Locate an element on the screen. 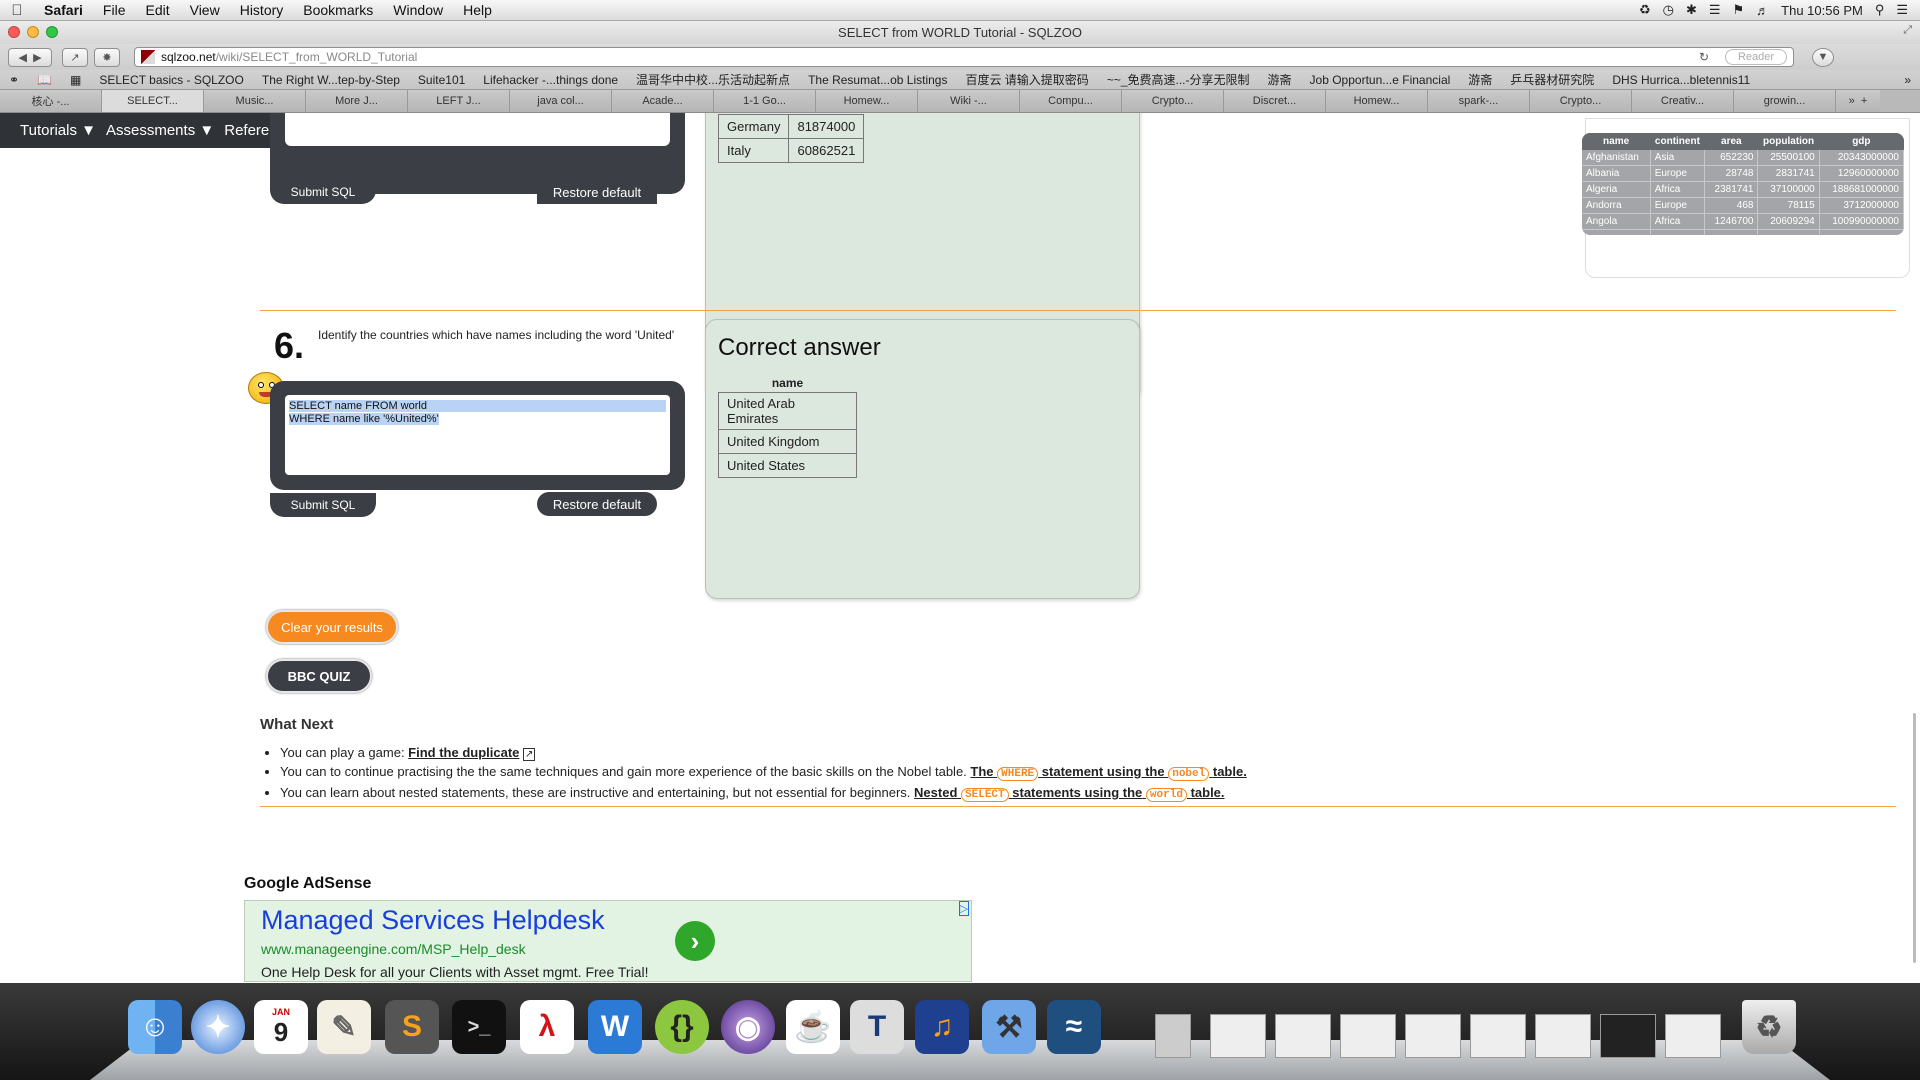 This screenshot has width=1920, height=1080. minimize-window-button is located at coordinates (33, 32).